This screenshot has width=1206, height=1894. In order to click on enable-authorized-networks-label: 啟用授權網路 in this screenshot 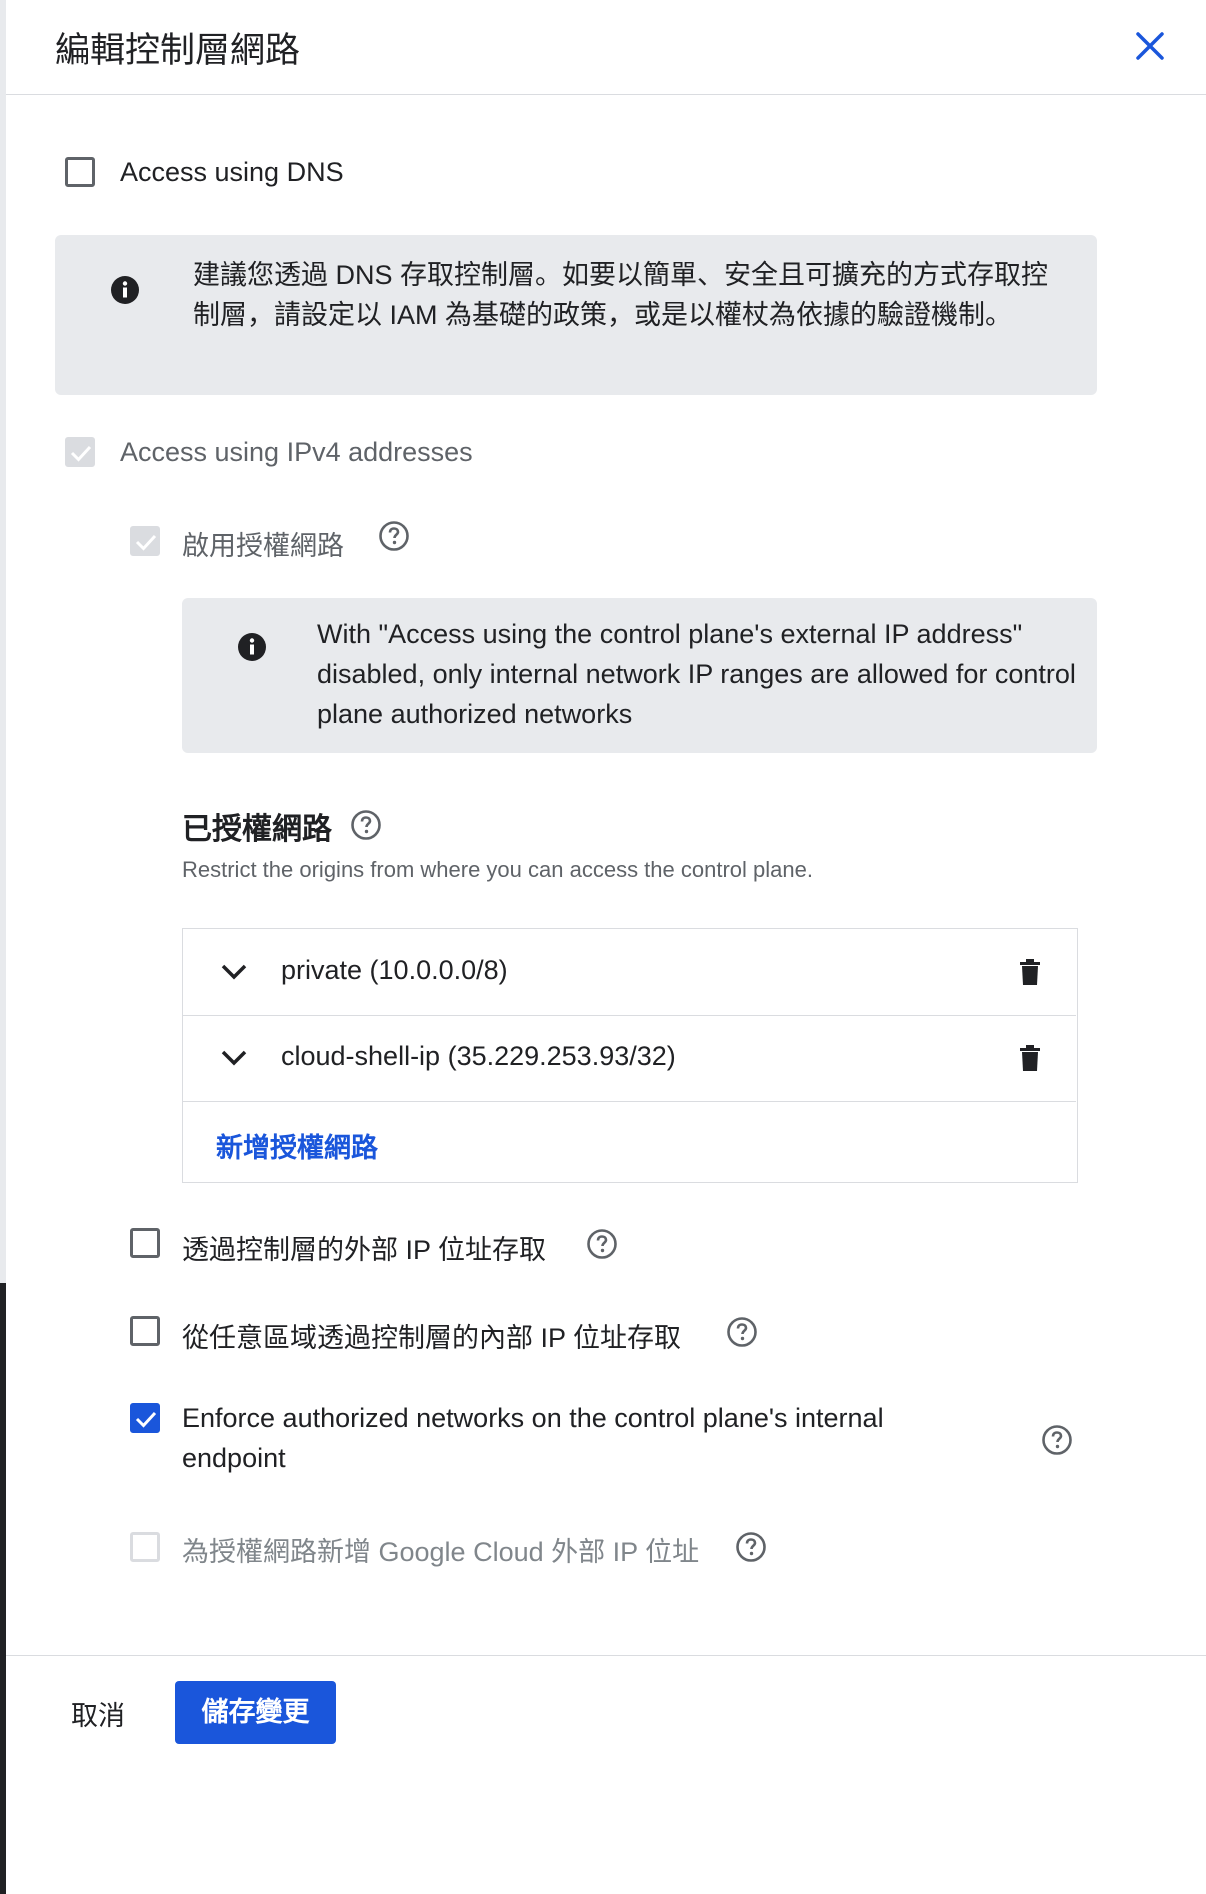, I will do `click(263, 546)`.